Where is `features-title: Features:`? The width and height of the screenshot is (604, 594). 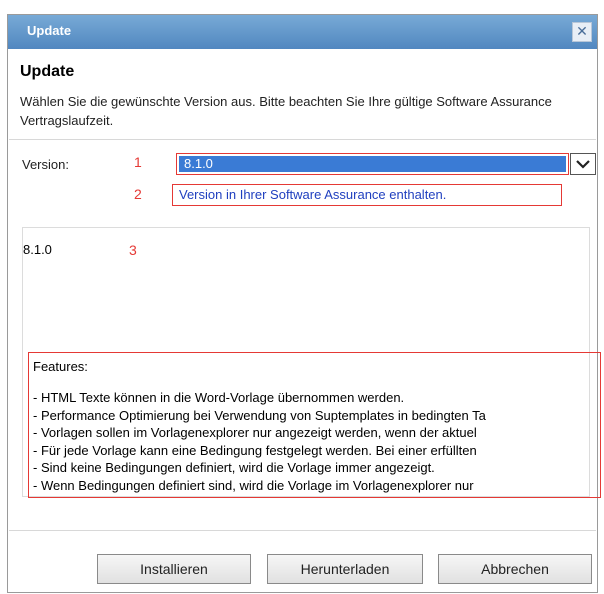 features-title: Features: is located at coordinates (60, 366).